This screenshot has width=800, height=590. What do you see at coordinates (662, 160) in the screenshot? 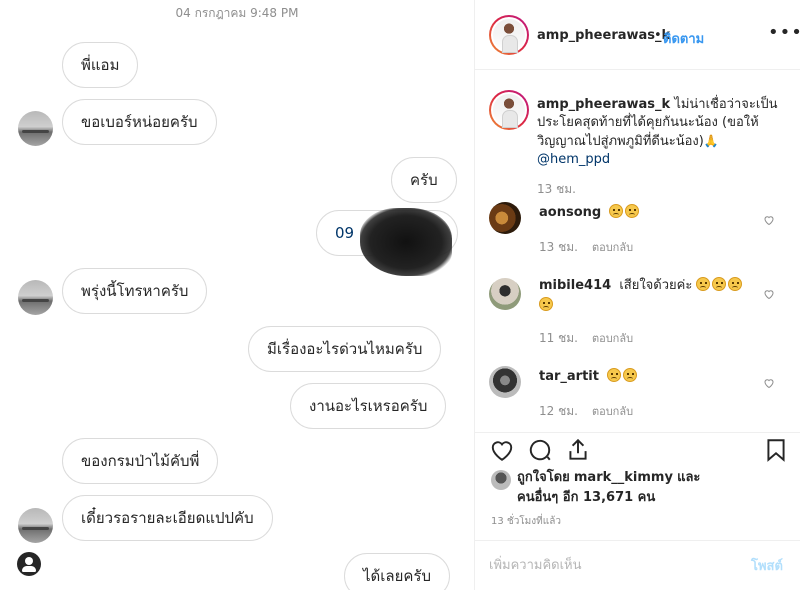
I see `caption-mention: @hem_ppd` at bounding box center [662, 160].